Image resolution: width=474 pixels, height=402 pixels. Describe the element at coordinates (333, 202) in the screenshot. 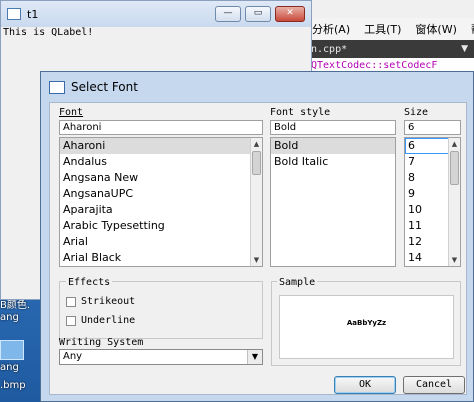

I see `font-style-list: Bold Bold Italic` at that location.